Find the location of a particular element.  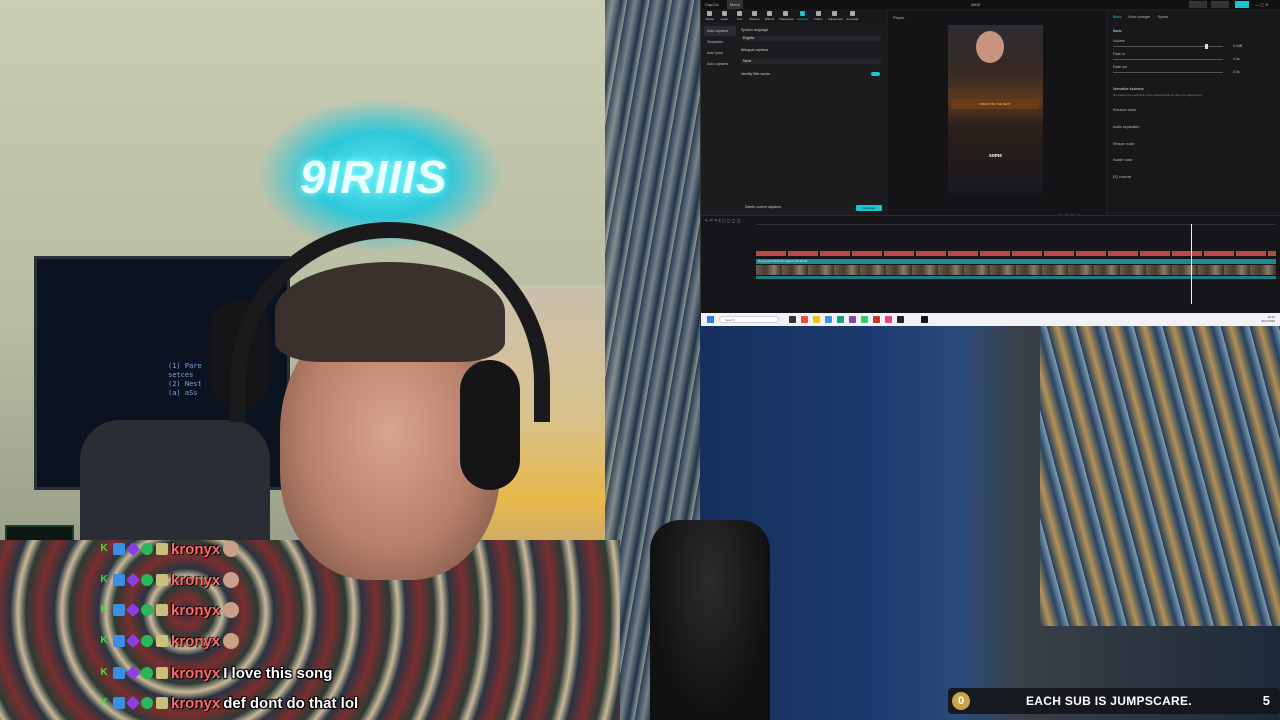

preview-logo: I MIGHT BE THE NEXT is located at coordinates (995, 104).